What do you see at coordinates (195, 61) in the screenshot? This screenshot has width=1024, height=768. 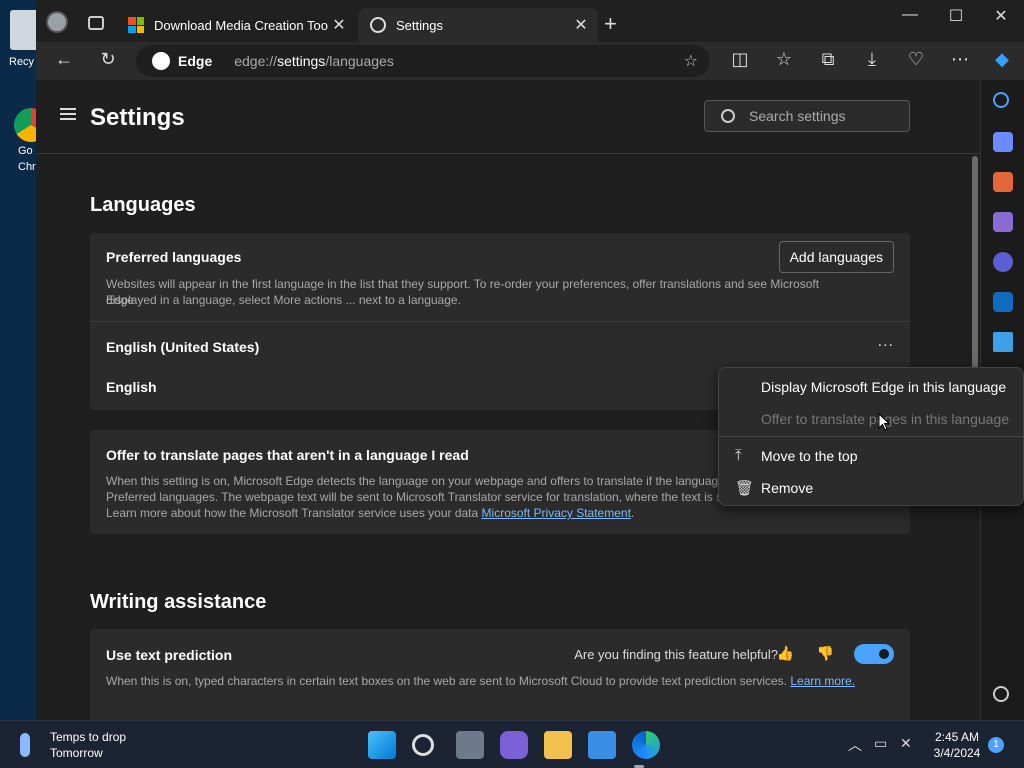 I see `site-name: Edge` at bounding box center [195, 61].